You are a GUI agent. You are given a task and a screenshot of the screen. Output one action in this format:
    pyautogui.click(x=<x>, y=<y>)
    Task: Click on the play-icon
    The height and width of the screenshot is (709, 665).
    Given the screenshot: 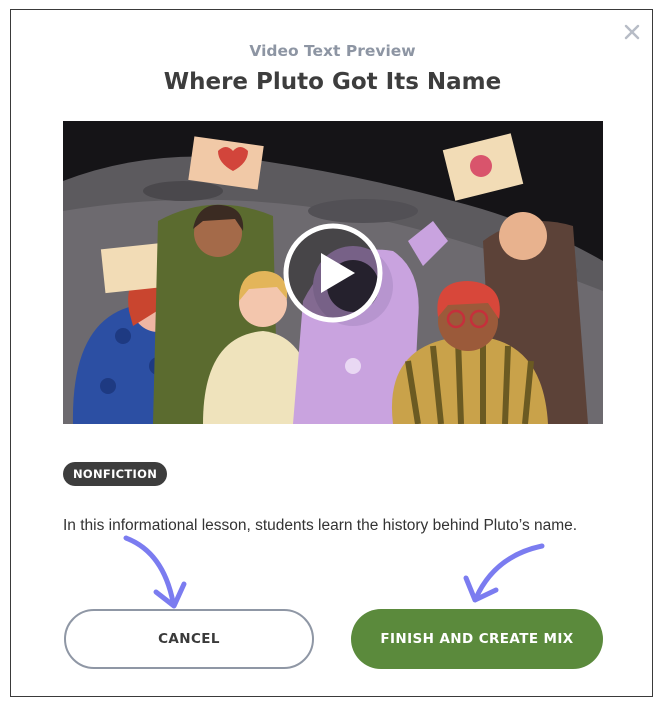 What is the action you would take?
    pyautogui.click(x=333, y=273)
    